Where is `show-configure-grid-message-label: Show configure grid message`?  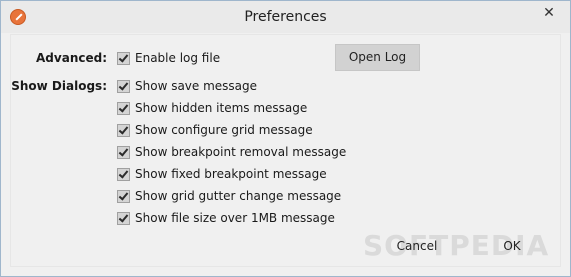 show-configure-grid-message-label: Show configure grid message is located at coordinates (224, 130).